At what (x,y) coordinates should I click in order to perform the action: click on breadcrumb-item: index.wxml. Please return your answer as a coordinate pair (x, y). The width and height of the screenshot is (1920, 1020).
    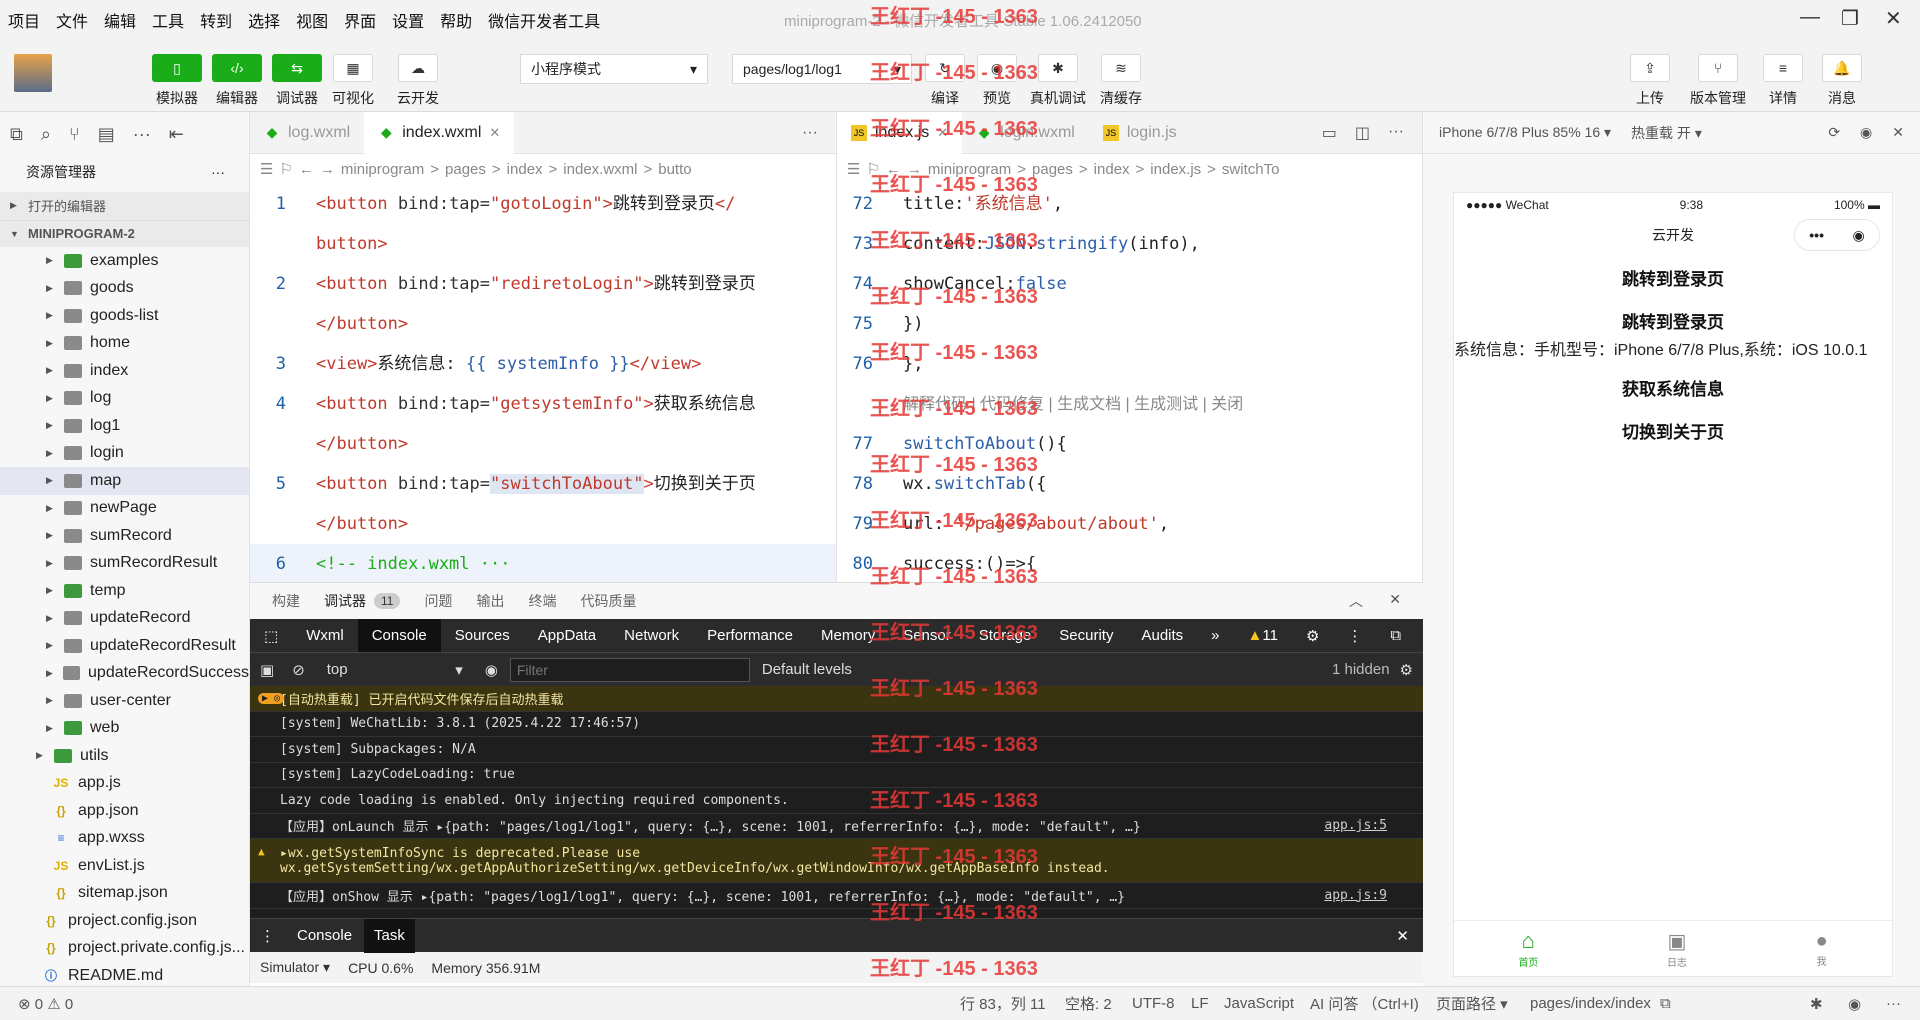
    Looking at the image, I should click on (600, 169).